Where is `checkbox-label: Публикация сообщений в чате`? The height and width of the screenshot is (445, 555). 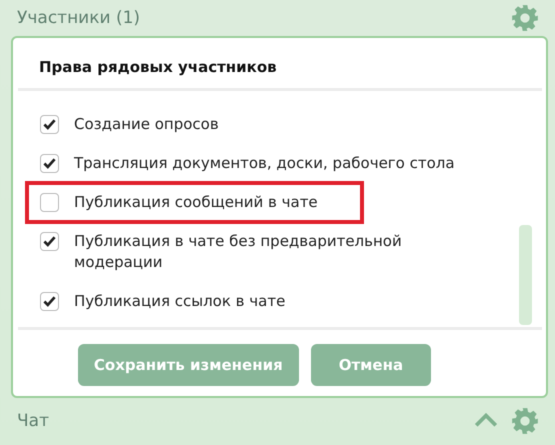 checkbox-label: Публикация сообщений в чате is located at coordinates (196, 202).